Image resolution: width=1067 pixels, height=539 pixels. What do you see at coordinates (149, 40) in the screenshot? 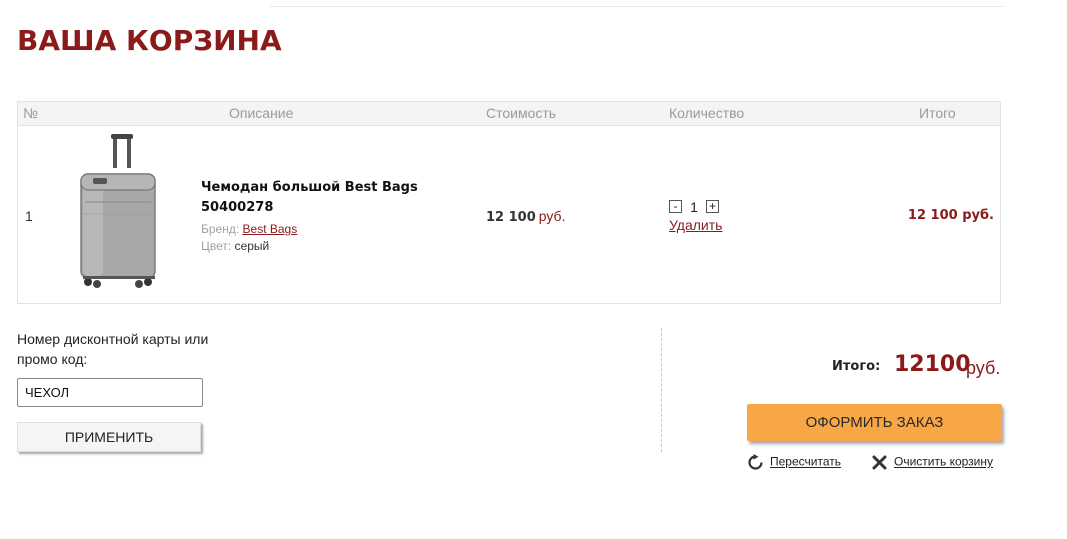
I see `page-title: ВАША КОРЗИНА` at bounding box center [149, 40].